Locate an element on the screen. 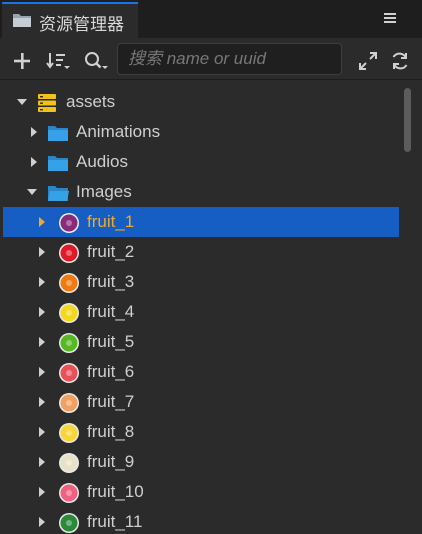  tree-item-image: fruit_10 is located at coordinates (200, 492).